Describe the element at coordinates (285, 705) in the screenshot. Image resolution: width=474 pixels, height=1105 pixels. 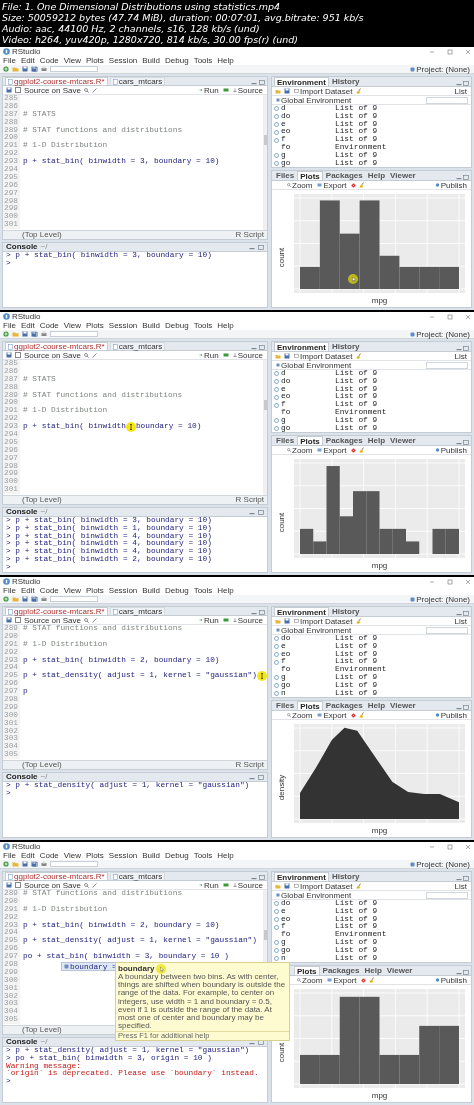
I see `pane-tab: Files` at that location.